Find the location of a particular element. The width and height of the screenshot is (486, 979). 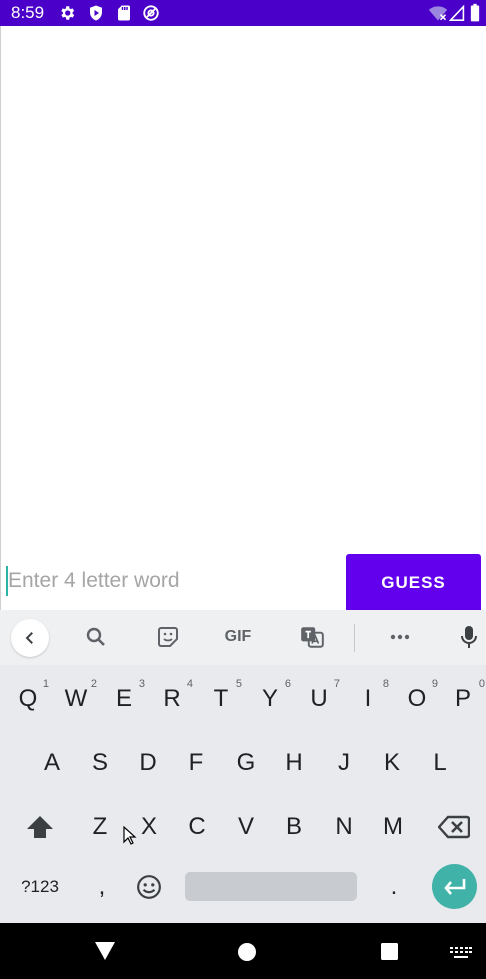

key-z: Z is located at coordinates (100, 827).